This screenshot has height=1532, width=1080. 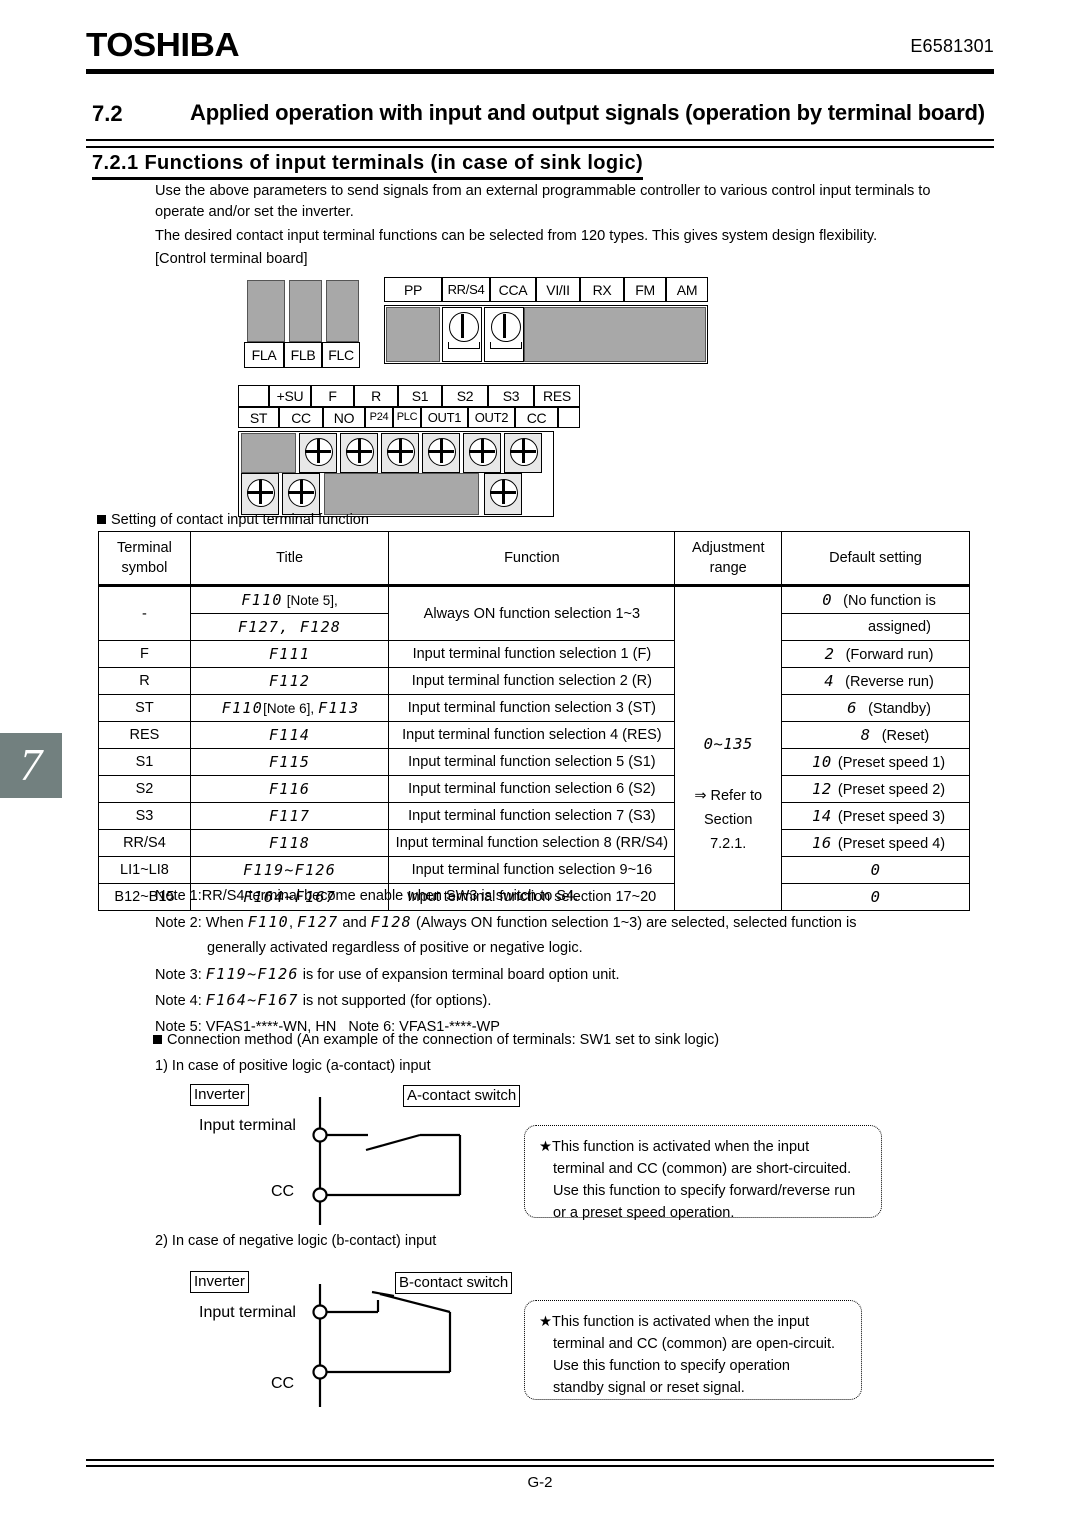 I want to click on default-value: 8, so click(x=865, y=734).